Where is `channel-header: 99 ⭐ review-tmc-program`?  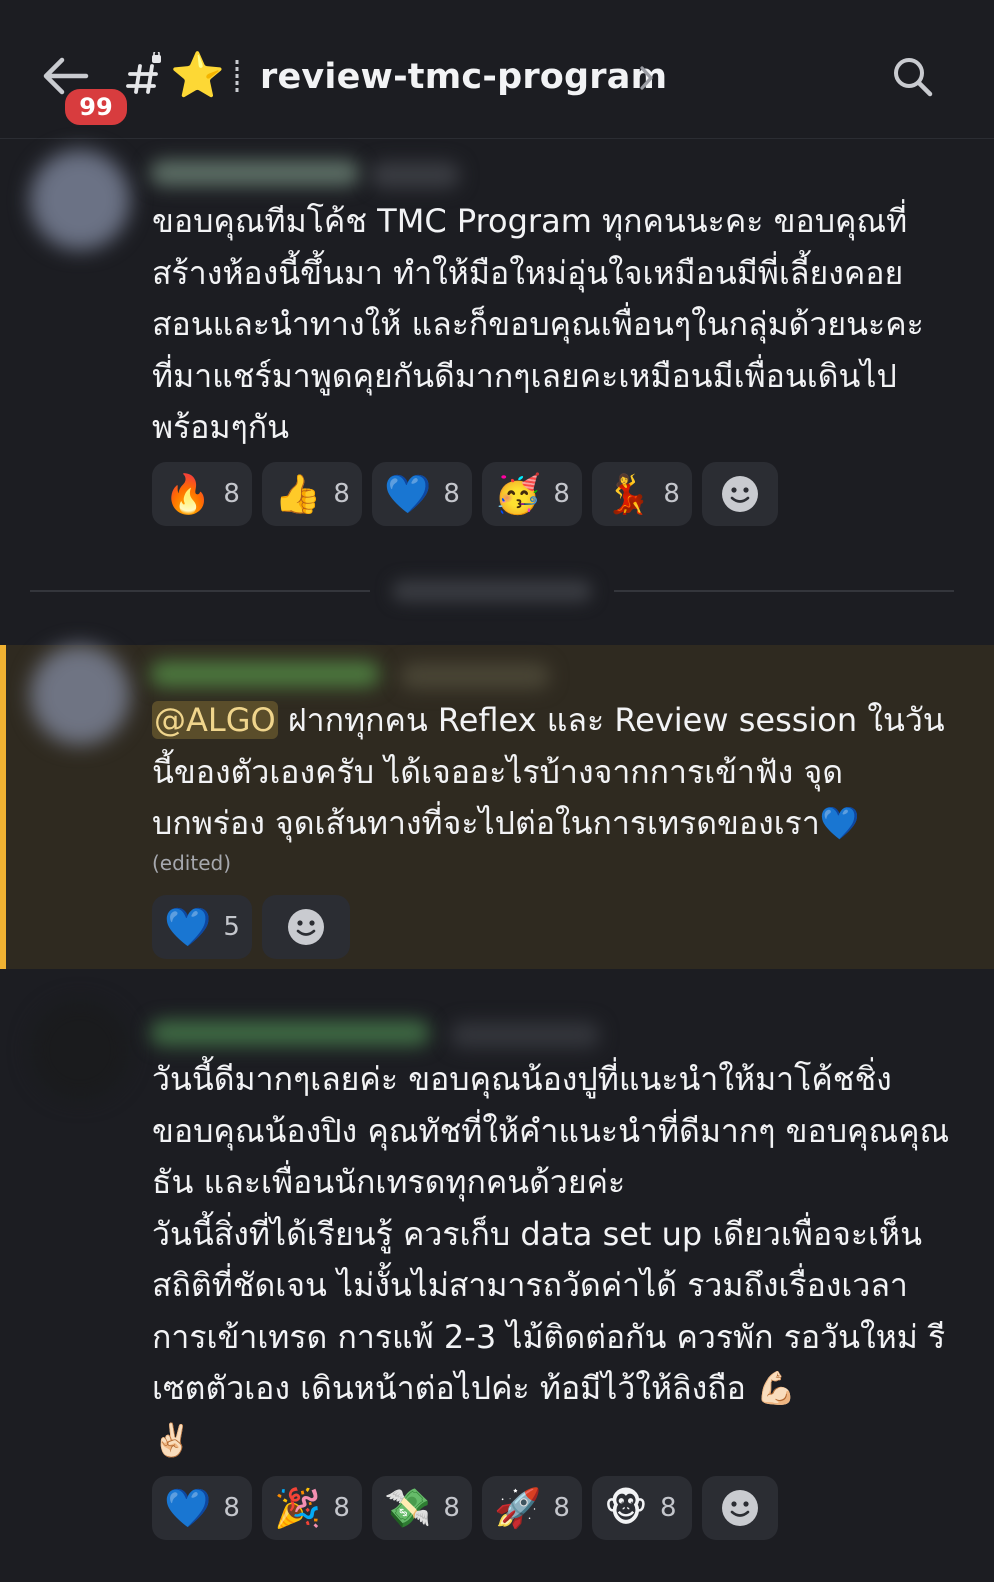 channel-header: 99 ⭐ review-tmc-program is located at coordinates (497, 69).